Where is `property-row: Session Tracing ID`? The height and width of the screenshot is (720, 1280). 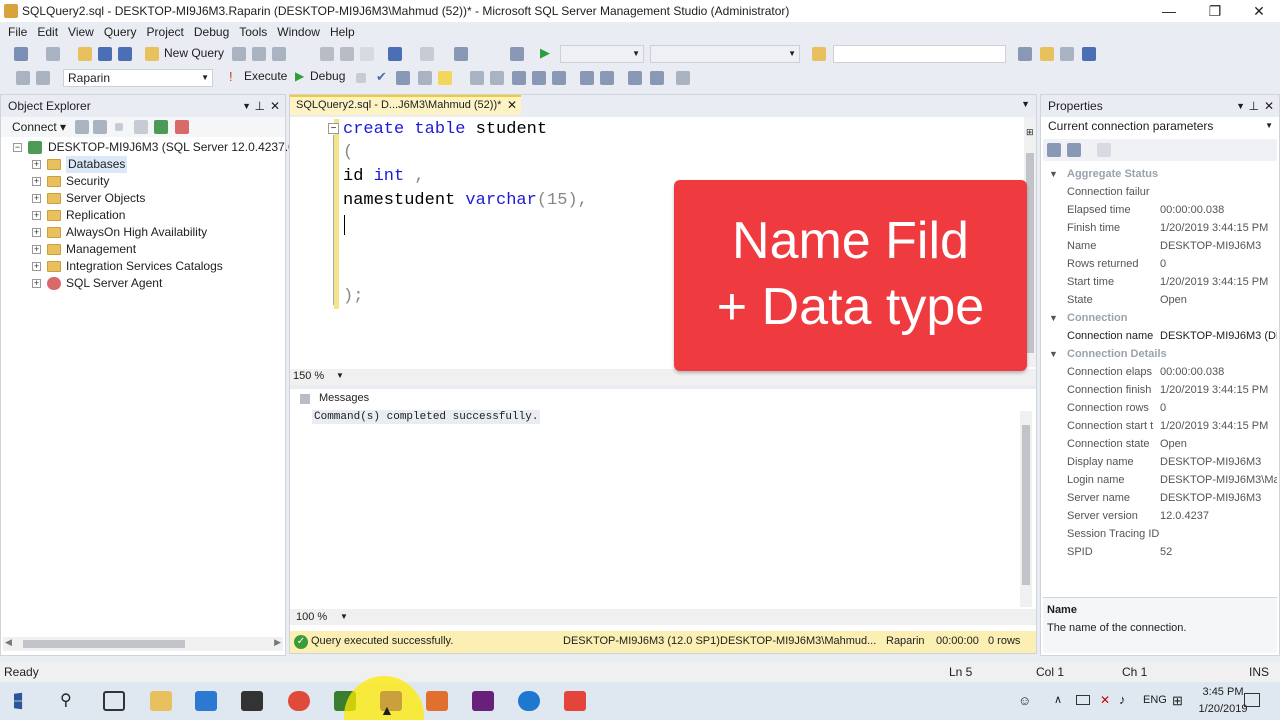
property-row: Session Tracing ID is located at coordinates (1160, 534).